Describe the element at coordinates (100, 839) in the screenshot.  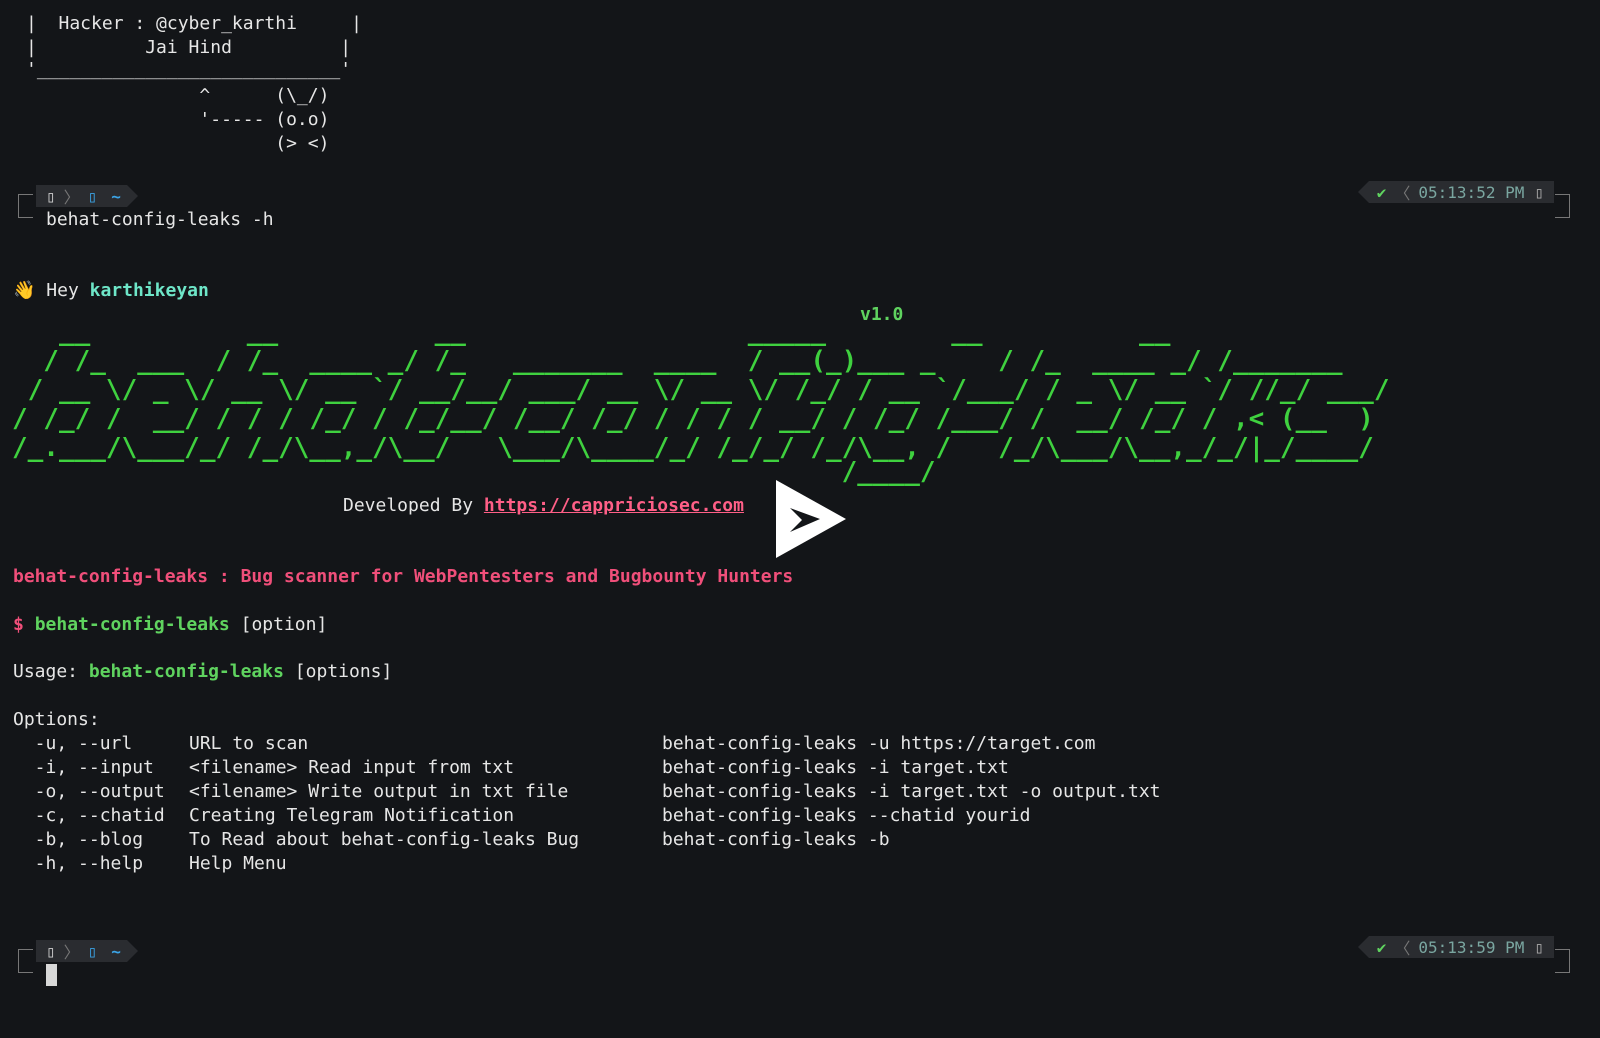
I see `option-flag: -b, --blog` at that location.